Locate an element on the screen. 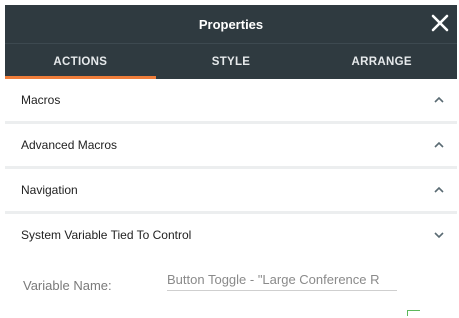 The height and width of the screenshot is (318, 459). close-icon is located at coordinates (440, 23).